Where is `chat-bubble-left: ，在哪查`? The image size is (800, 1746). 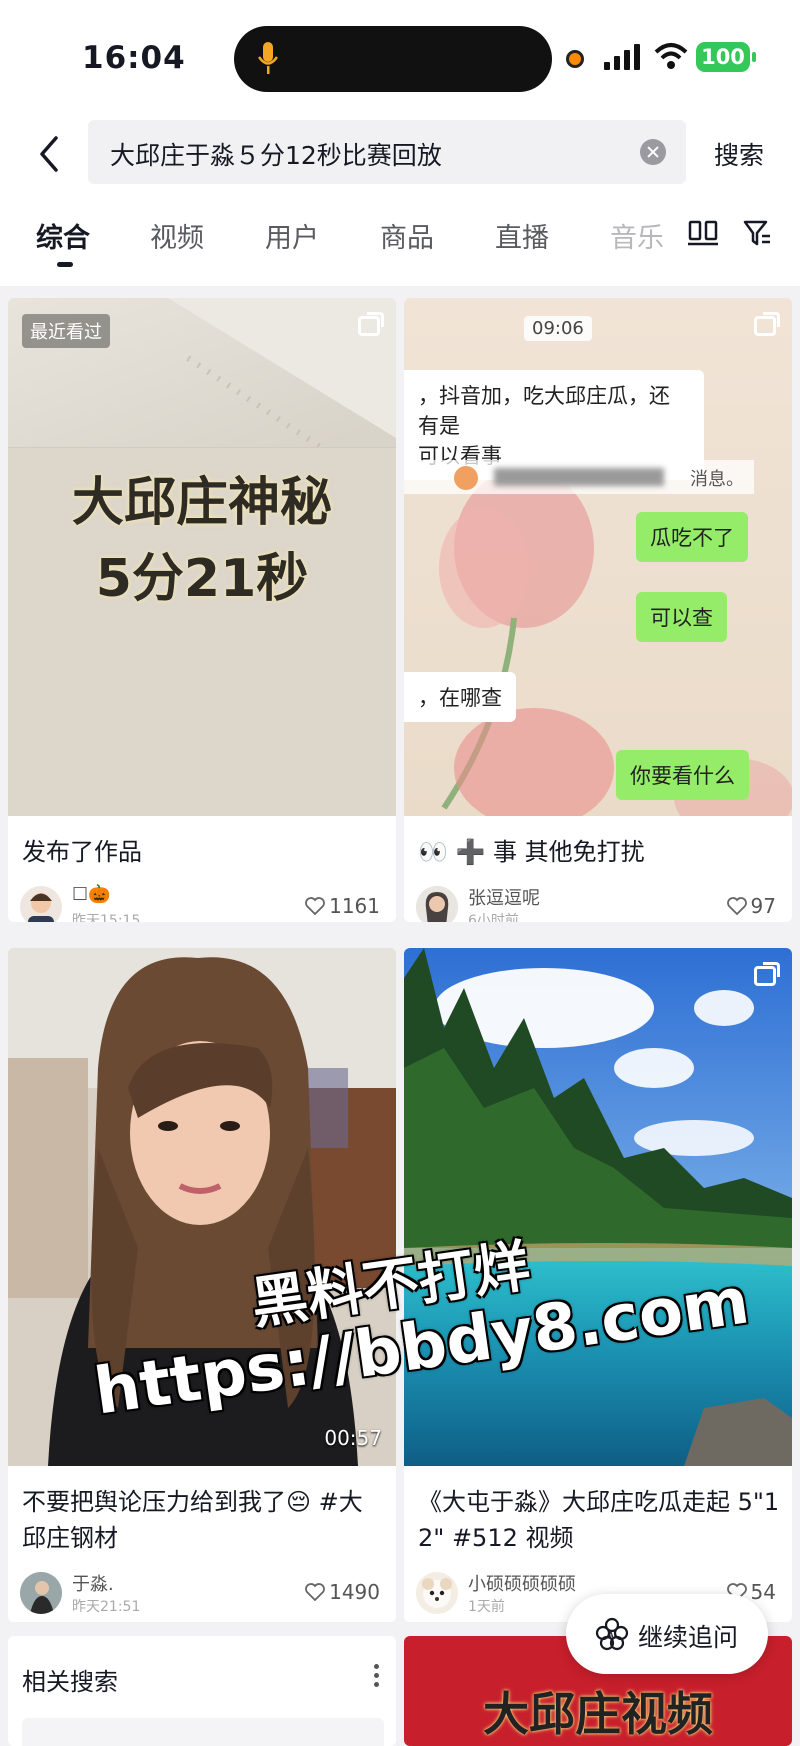
chat-bubble-left: ，在哪查 is located at coordinates (460, 697).